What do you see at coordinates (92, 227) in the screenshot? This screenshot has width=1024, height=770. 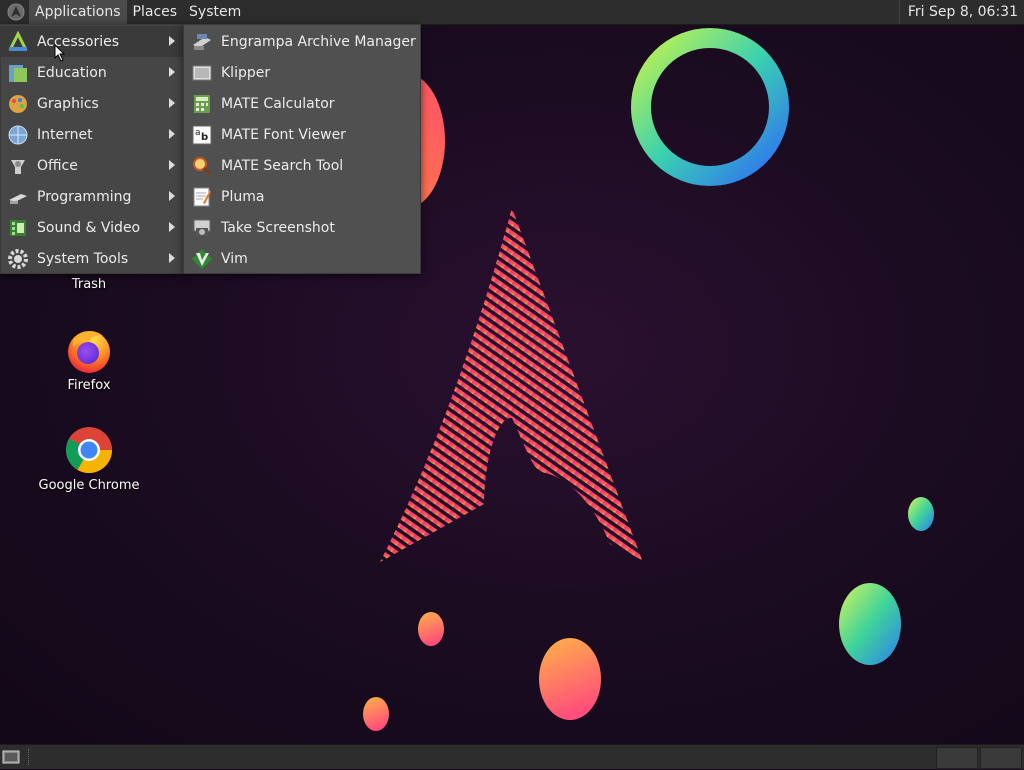 I see `menu-item-sound-video: Sound & Video` at bounding box center [92, 227].